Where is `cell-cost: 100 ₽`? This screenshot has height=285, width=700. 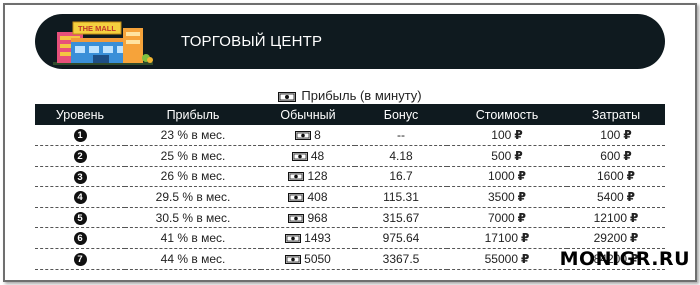 cell-cost: 100 ₽ is located at coordinates (507, 136).